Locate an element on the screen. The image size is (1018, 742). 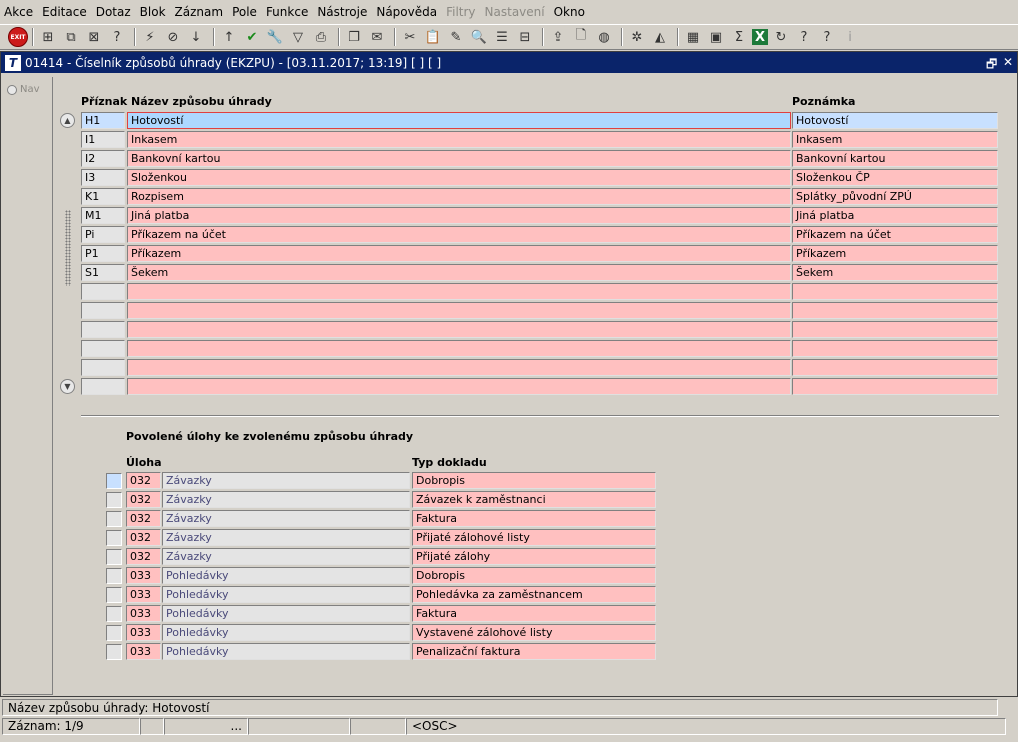
cell-code: M1 is located at coordinates (103, 215).